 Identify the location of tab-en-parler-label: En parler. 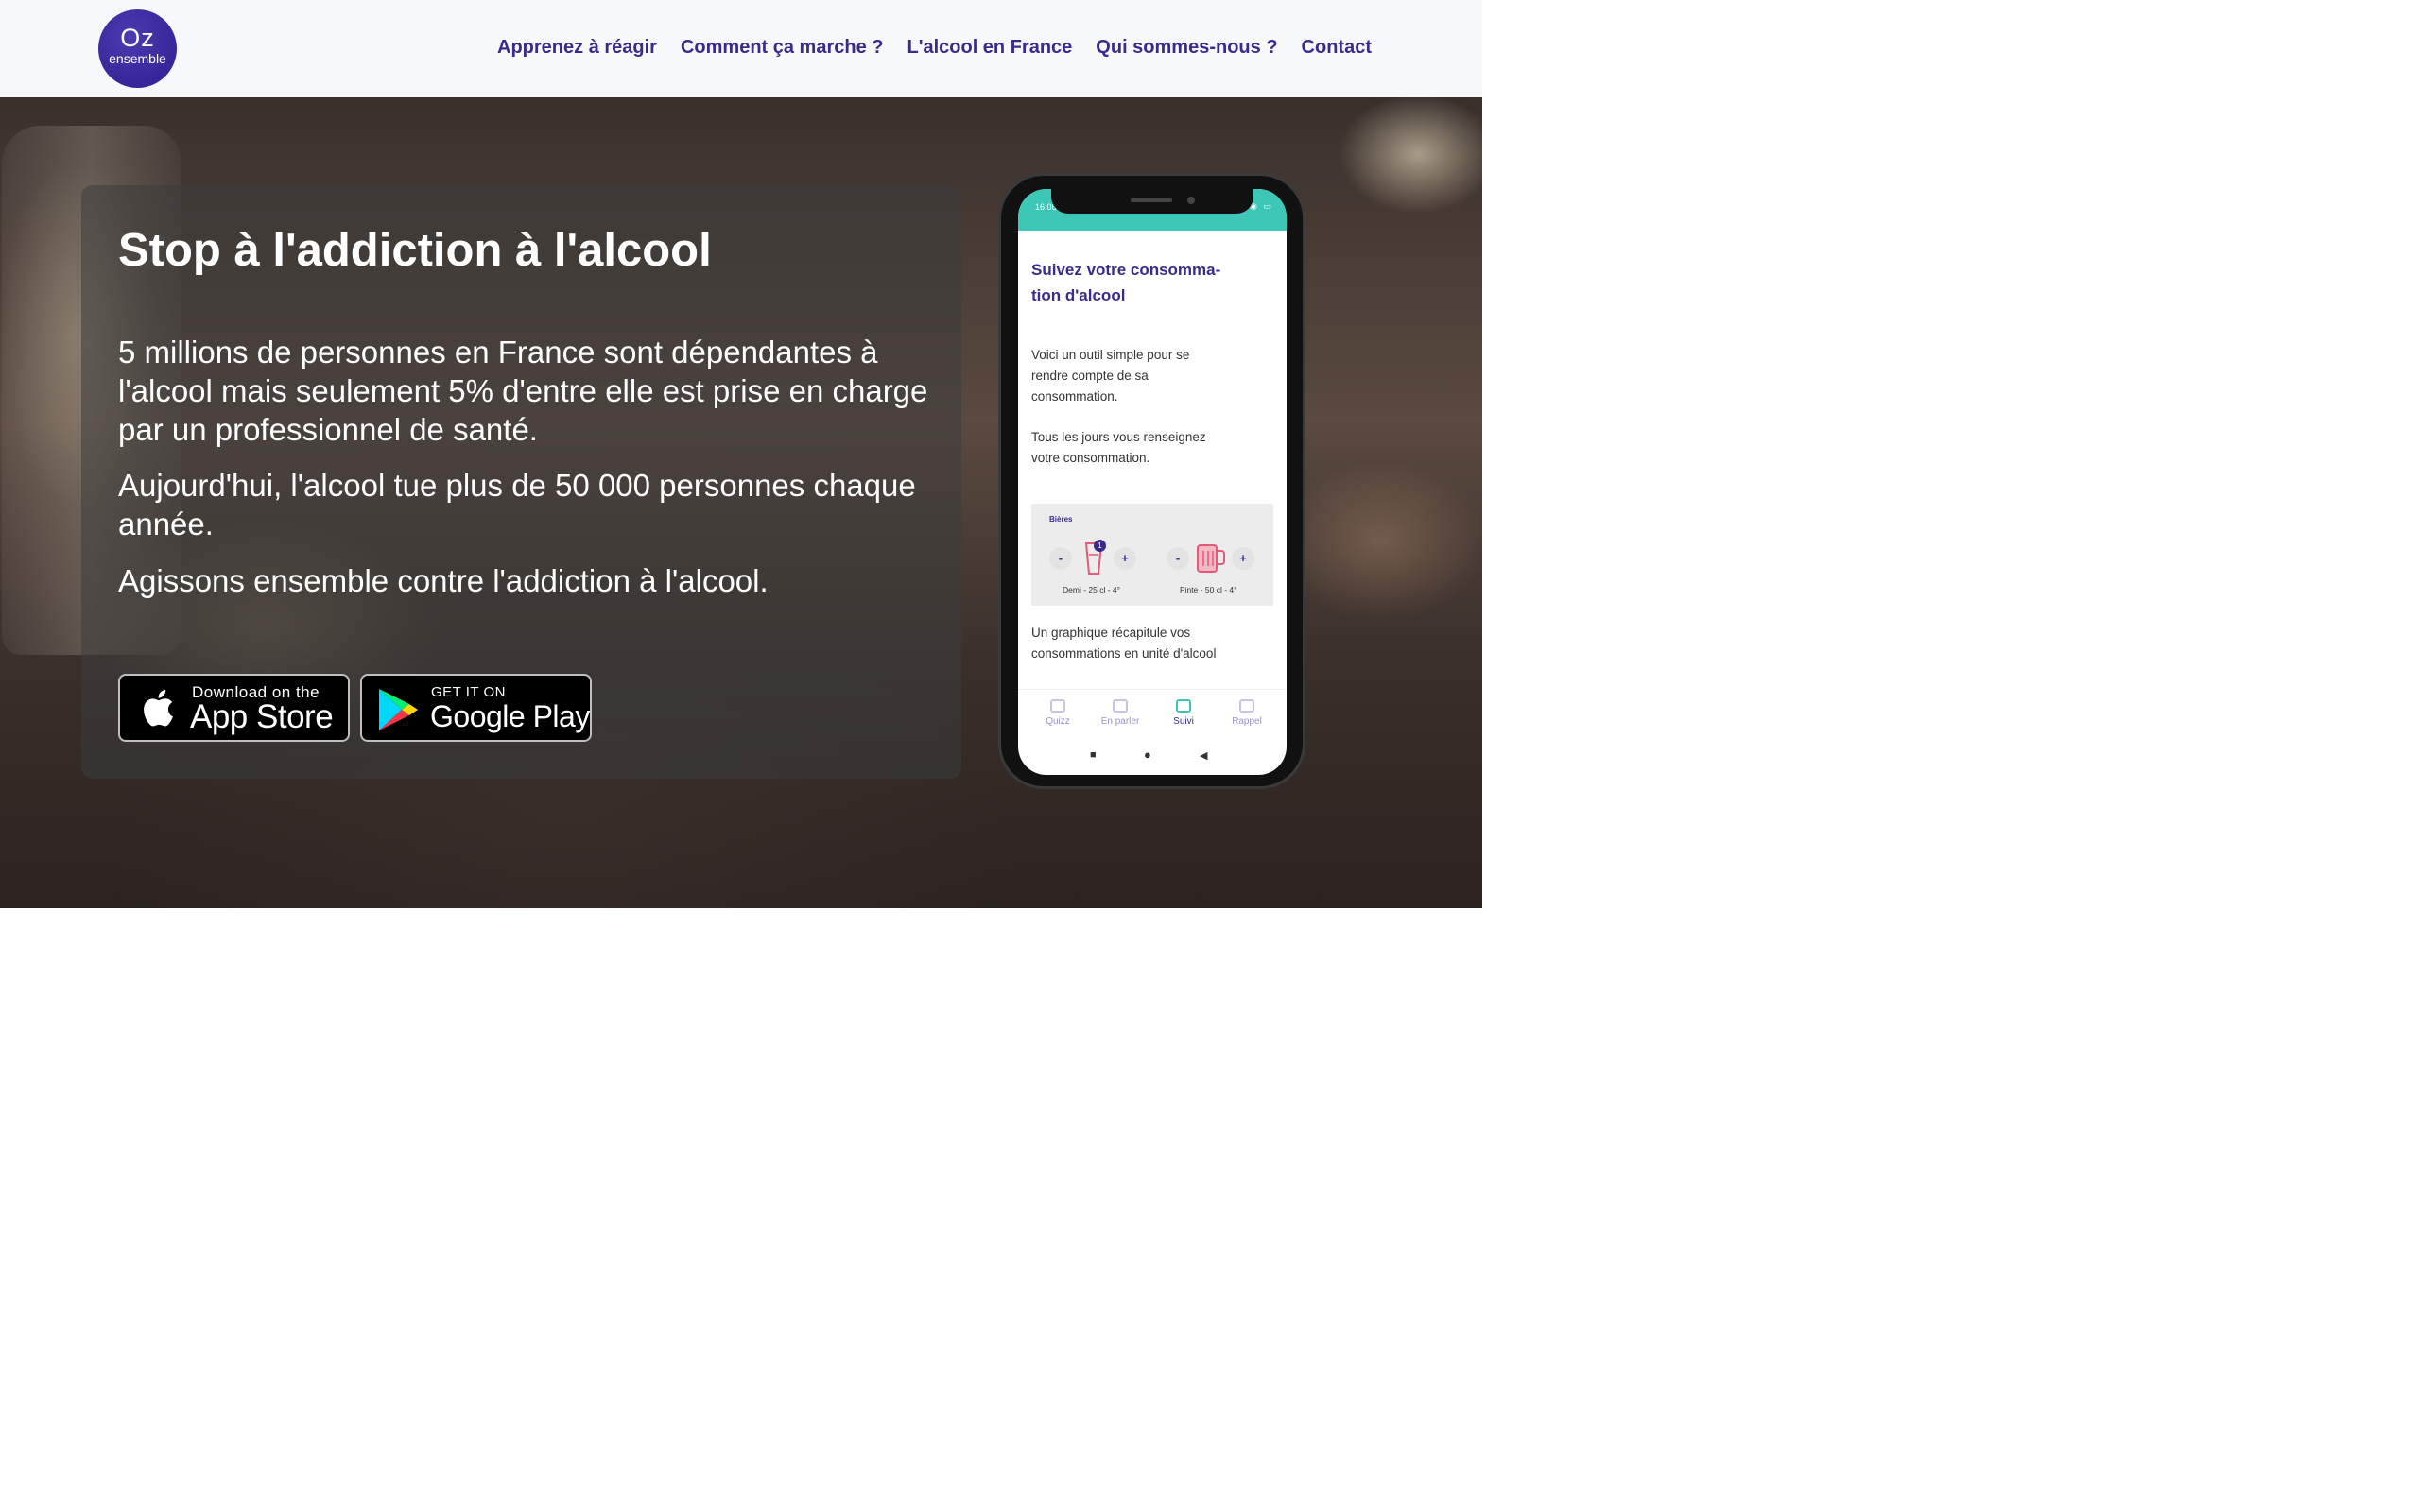
(1120, 721).